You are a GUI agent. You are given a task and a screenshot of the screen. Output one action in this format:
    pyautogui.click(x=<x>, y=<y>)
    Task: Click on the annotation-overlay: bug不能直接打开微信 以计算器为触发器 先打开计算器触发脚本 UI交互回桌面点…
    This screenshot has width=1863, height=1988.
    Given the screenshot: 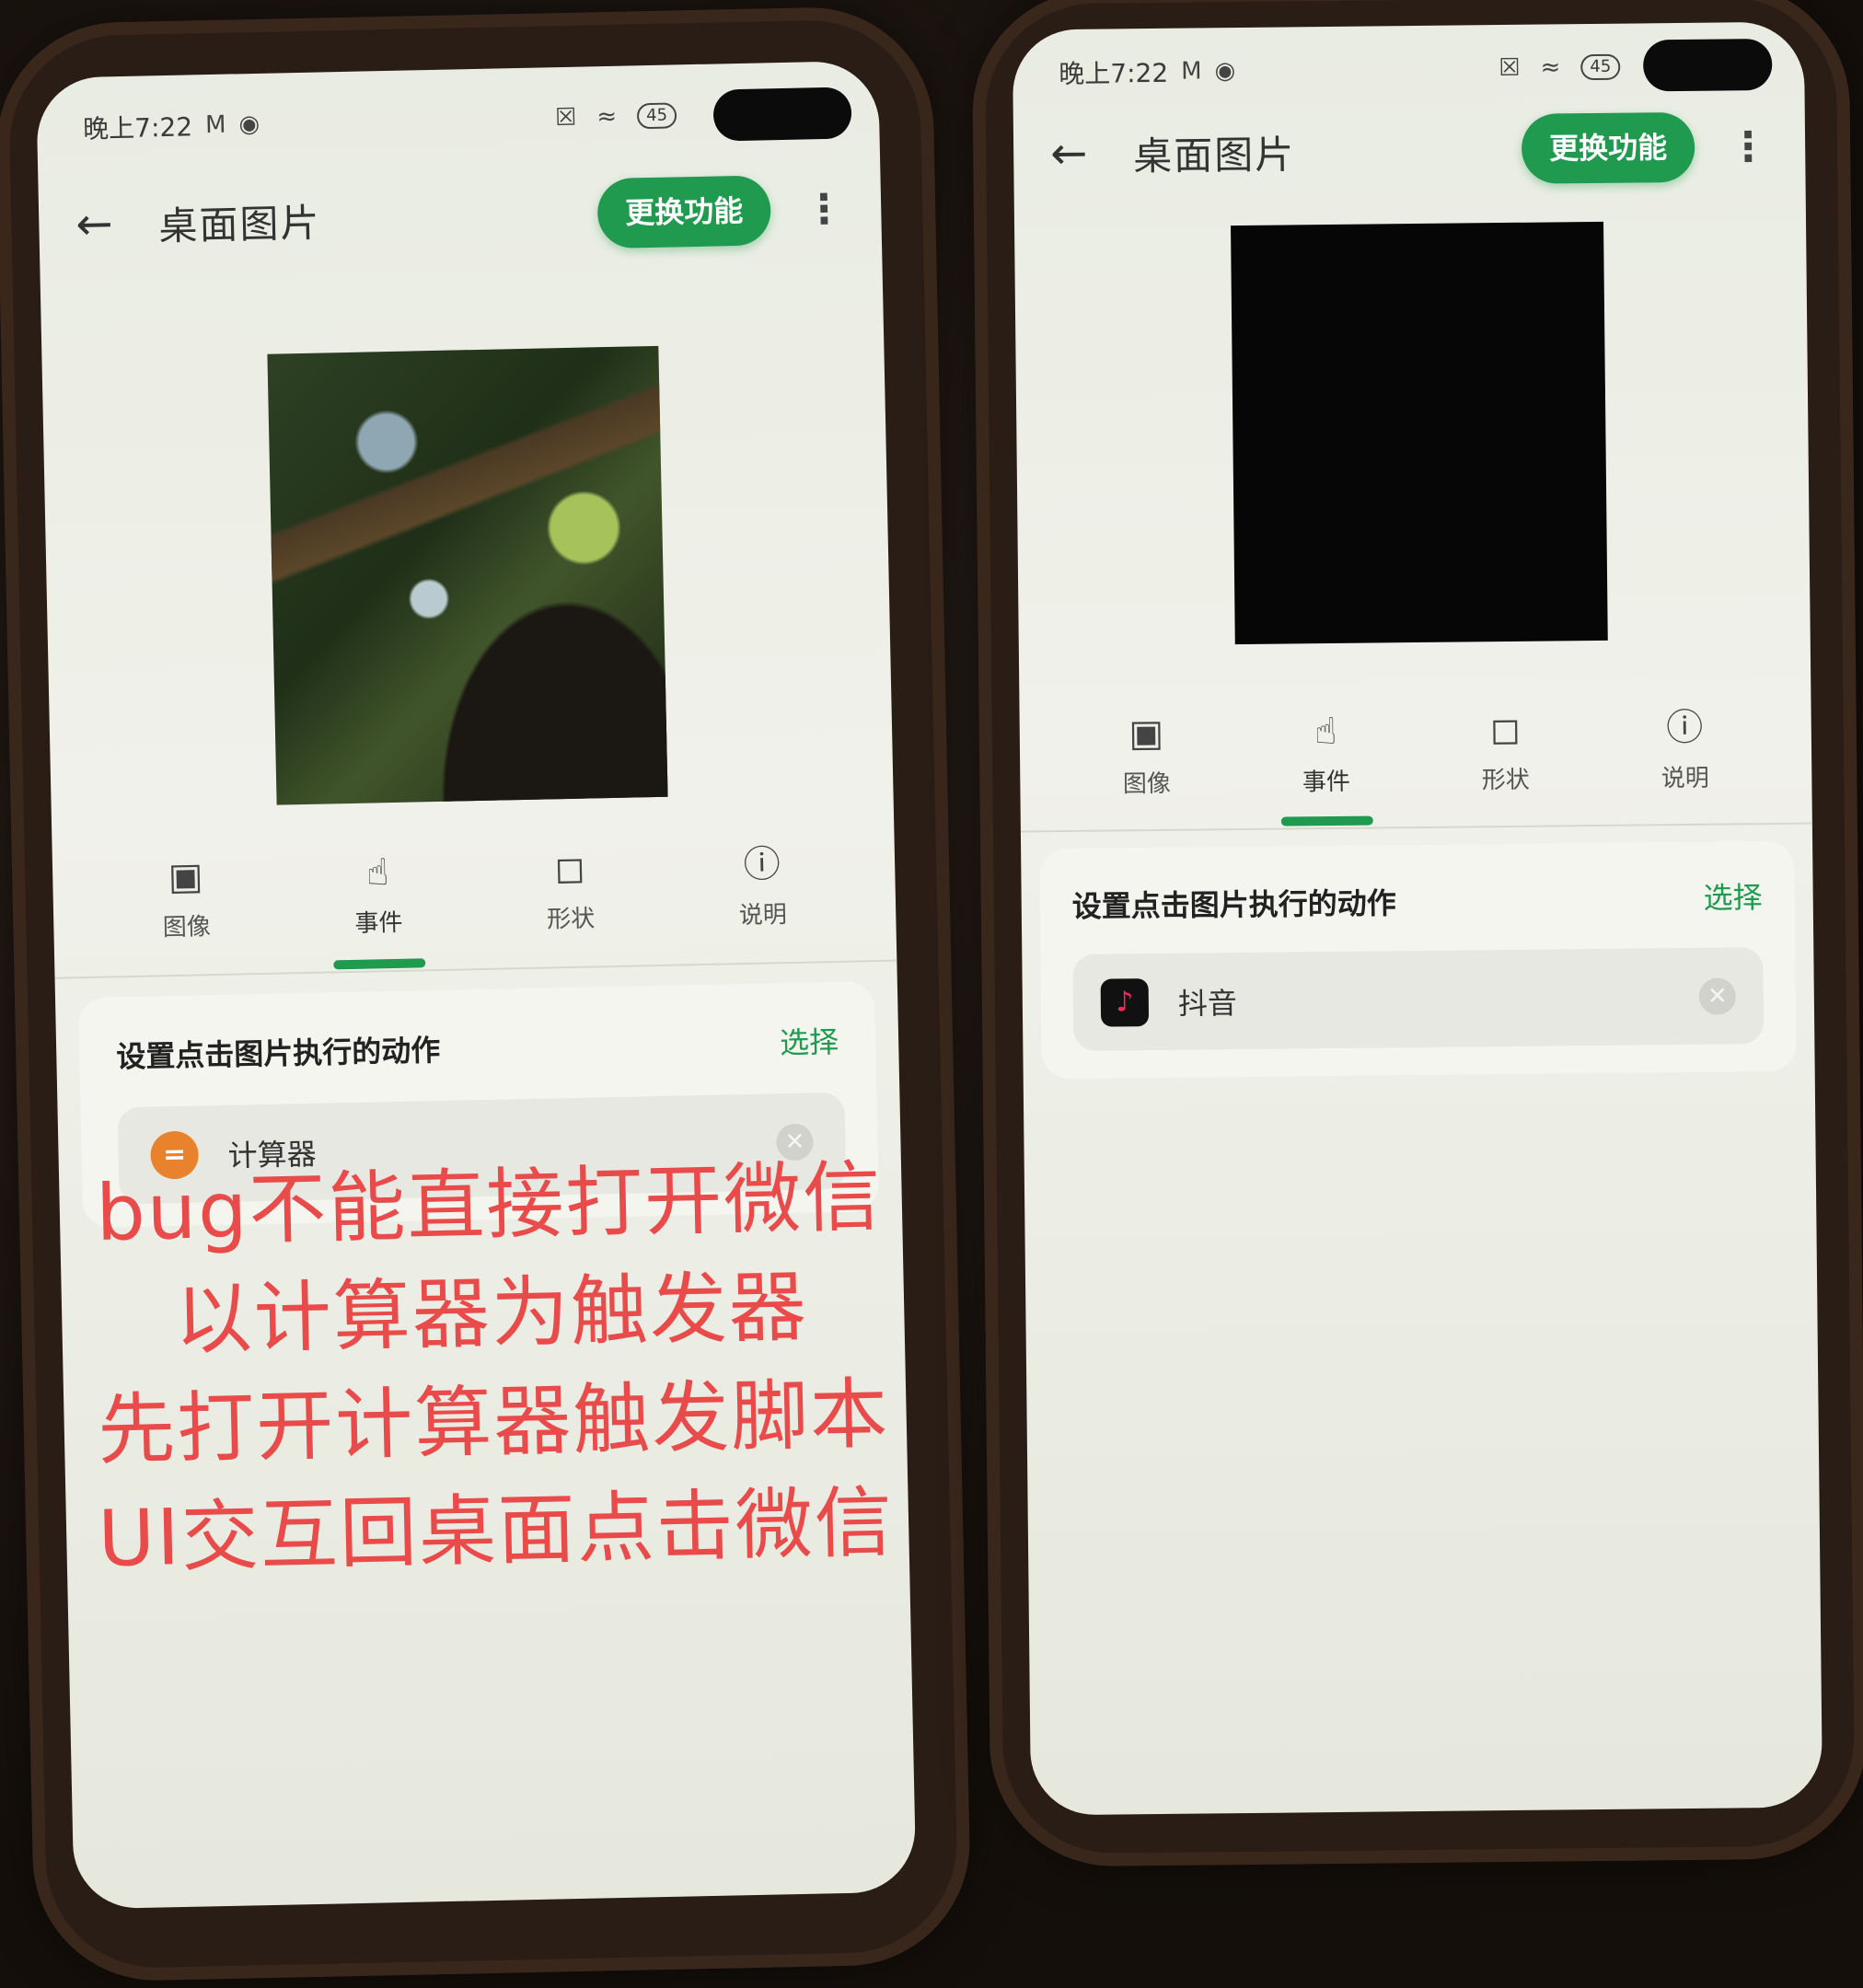 What is the action you would take?
    pyautogui.click(x=492, y=1368)
    